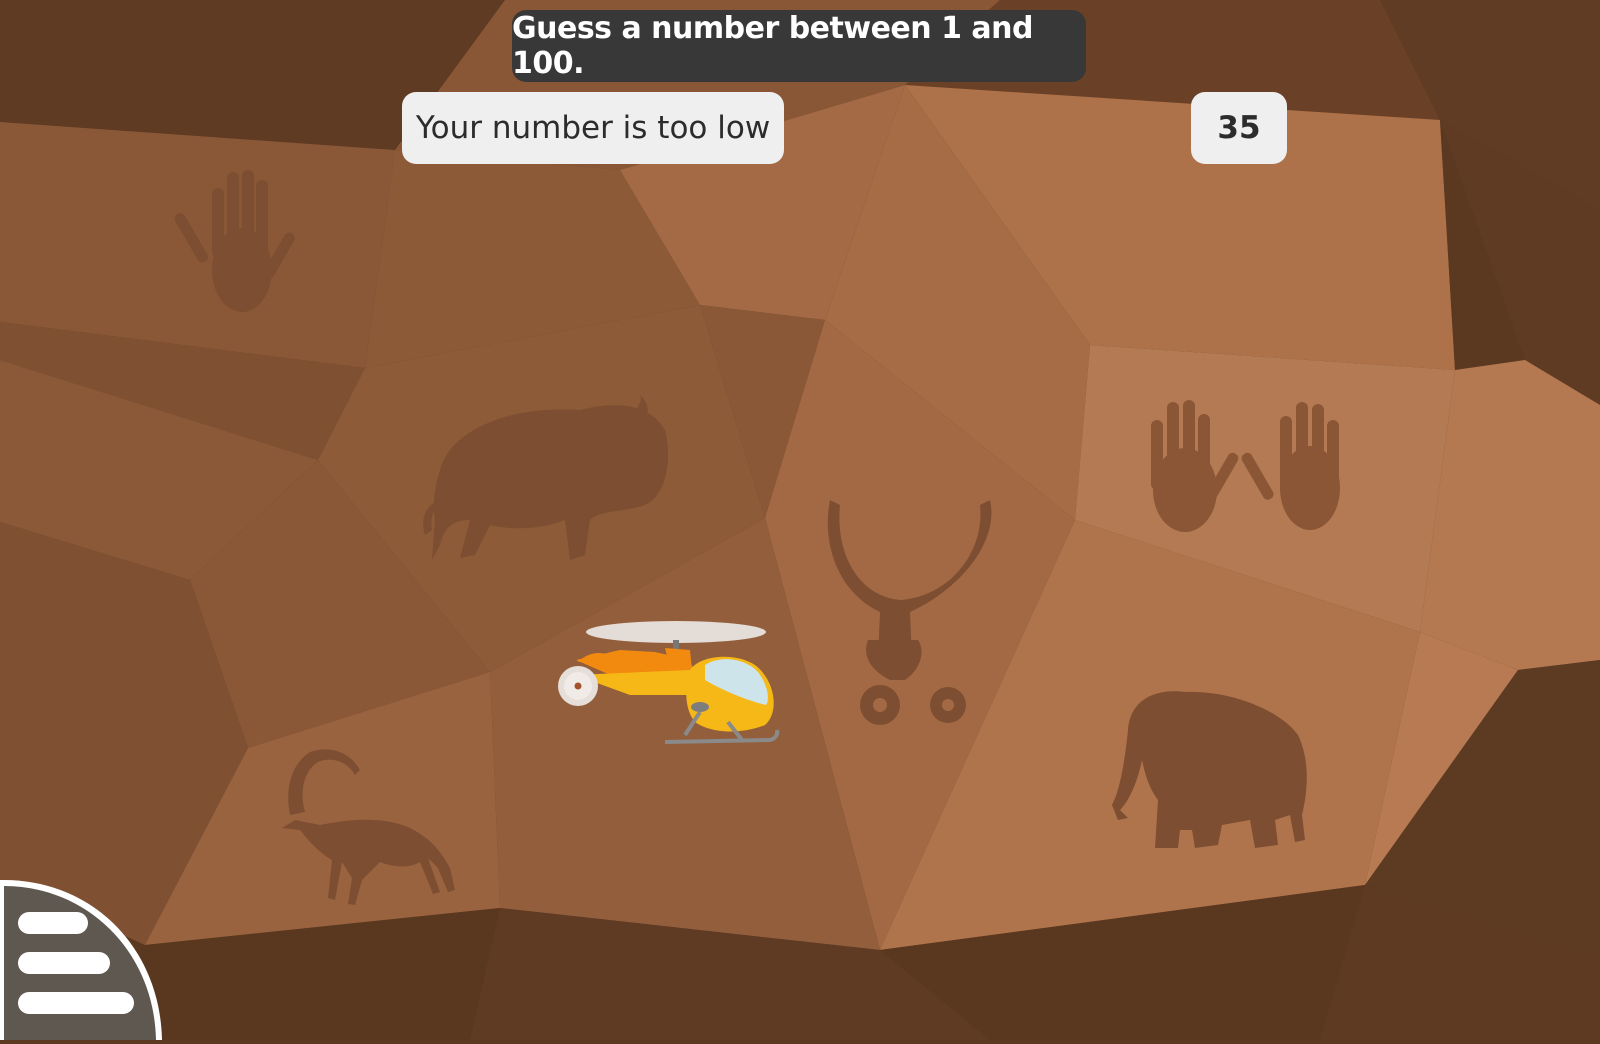  Describe the element at coordinates (1239, 128) in the screenshot. I see `guess-input: 35` at that location.